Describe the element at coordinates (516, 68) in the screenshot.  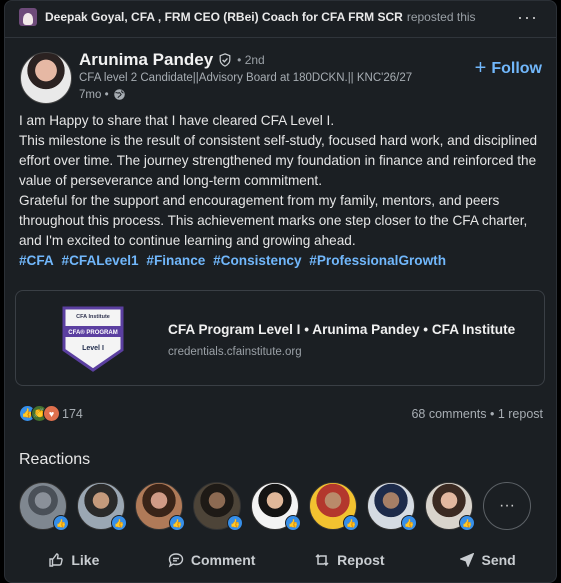
I see `follow-label: Follow` at that location.